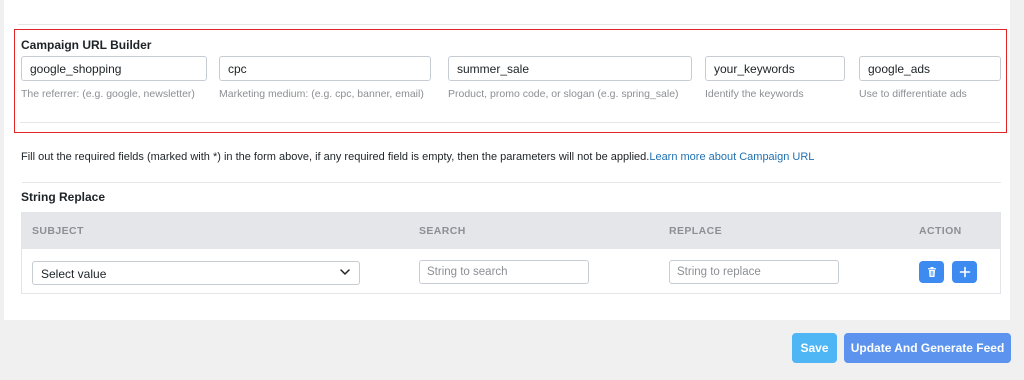 This screenshot has width=1024, height=380. Describe the element at coordinates (196, 273) in the screenshot. I see `subject-select: Select value` at that location.